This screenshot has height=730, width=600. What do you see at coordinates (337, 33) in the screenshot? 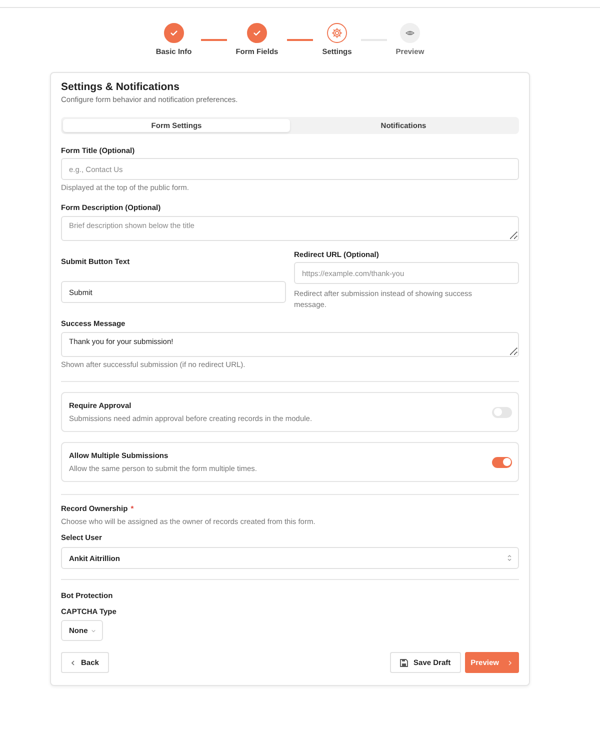
I see `gear-icon` at bounding box center [337, 33].